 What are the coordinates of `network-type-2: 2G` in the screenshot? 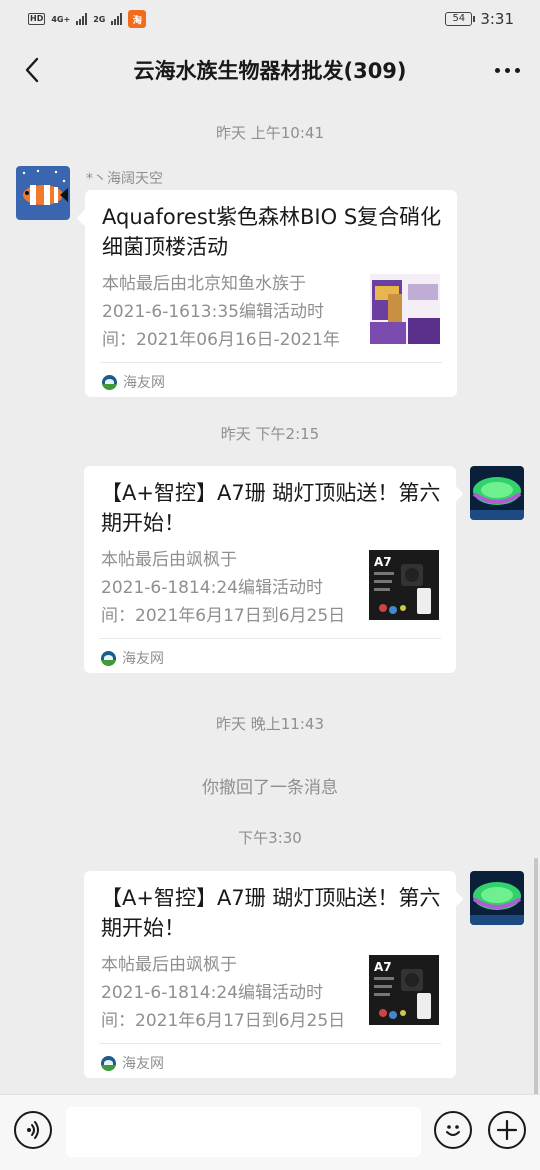 It's located at (99, 19).